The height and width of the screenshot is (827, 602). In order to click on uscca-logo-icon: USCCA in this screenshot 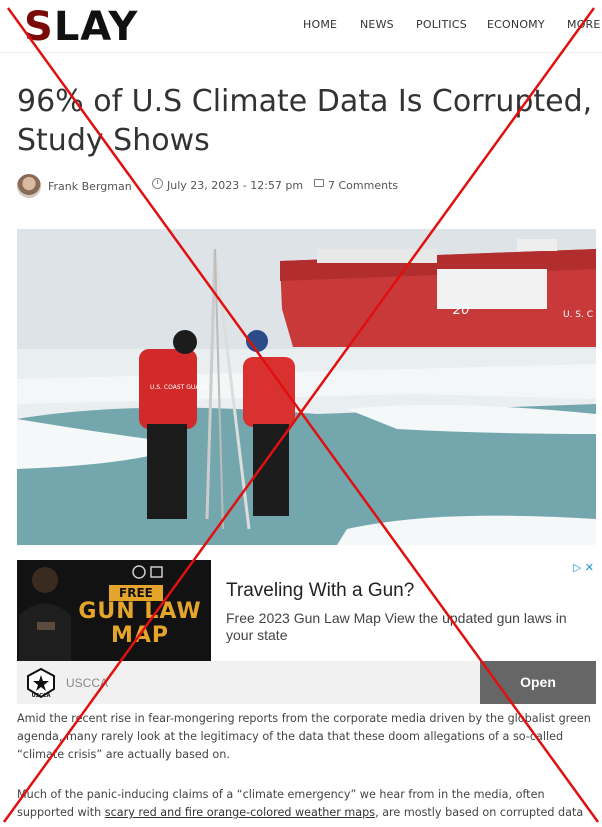, I will do `click(41, 683)`.